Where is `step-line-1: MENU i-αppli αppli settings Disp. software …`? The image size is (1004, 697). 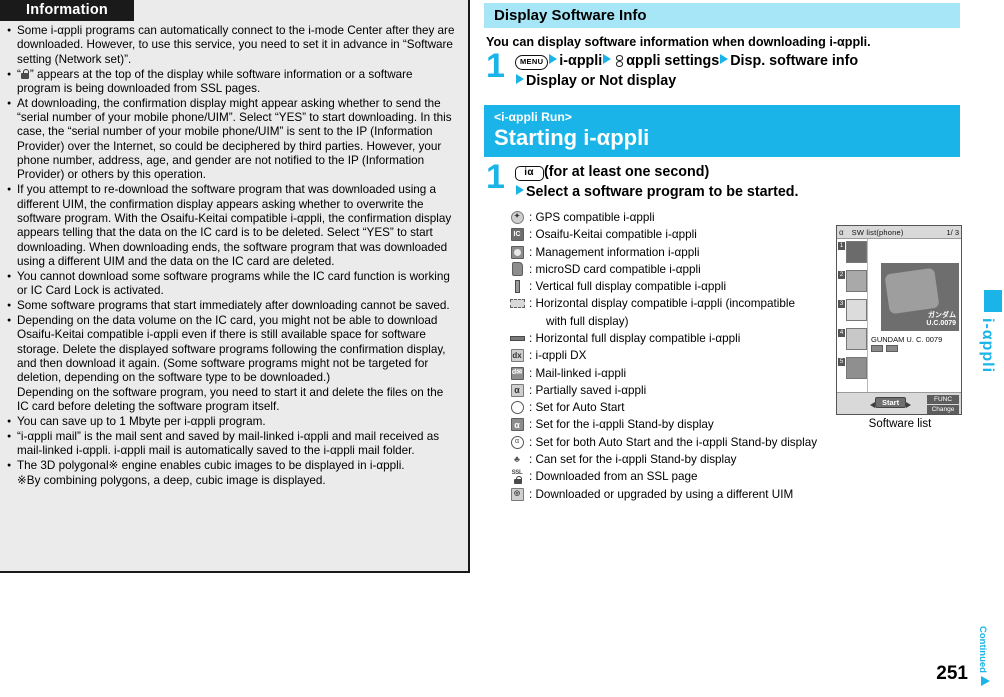
step-line-1: MENU i-αppli αppli settings Disp. software … is located at coordinates (747, 61).